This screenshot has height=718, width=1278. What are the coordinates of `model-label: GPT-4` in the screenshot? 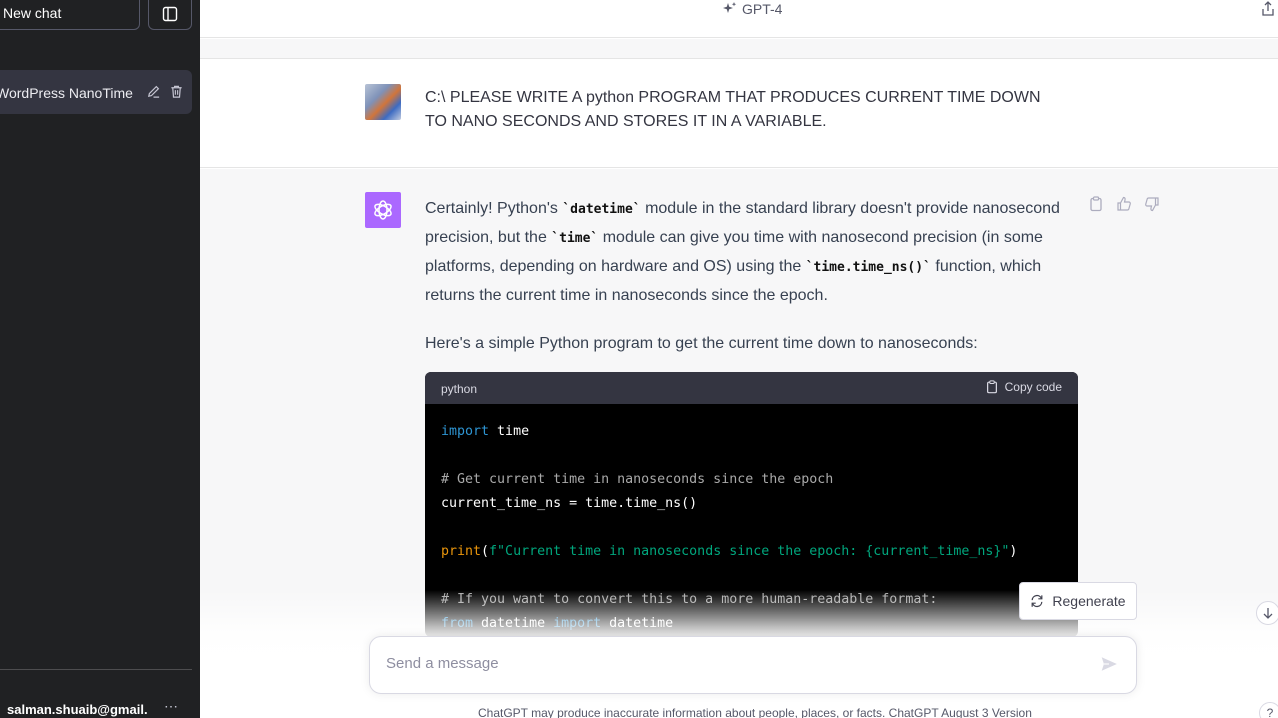 It's located at (762, 9).